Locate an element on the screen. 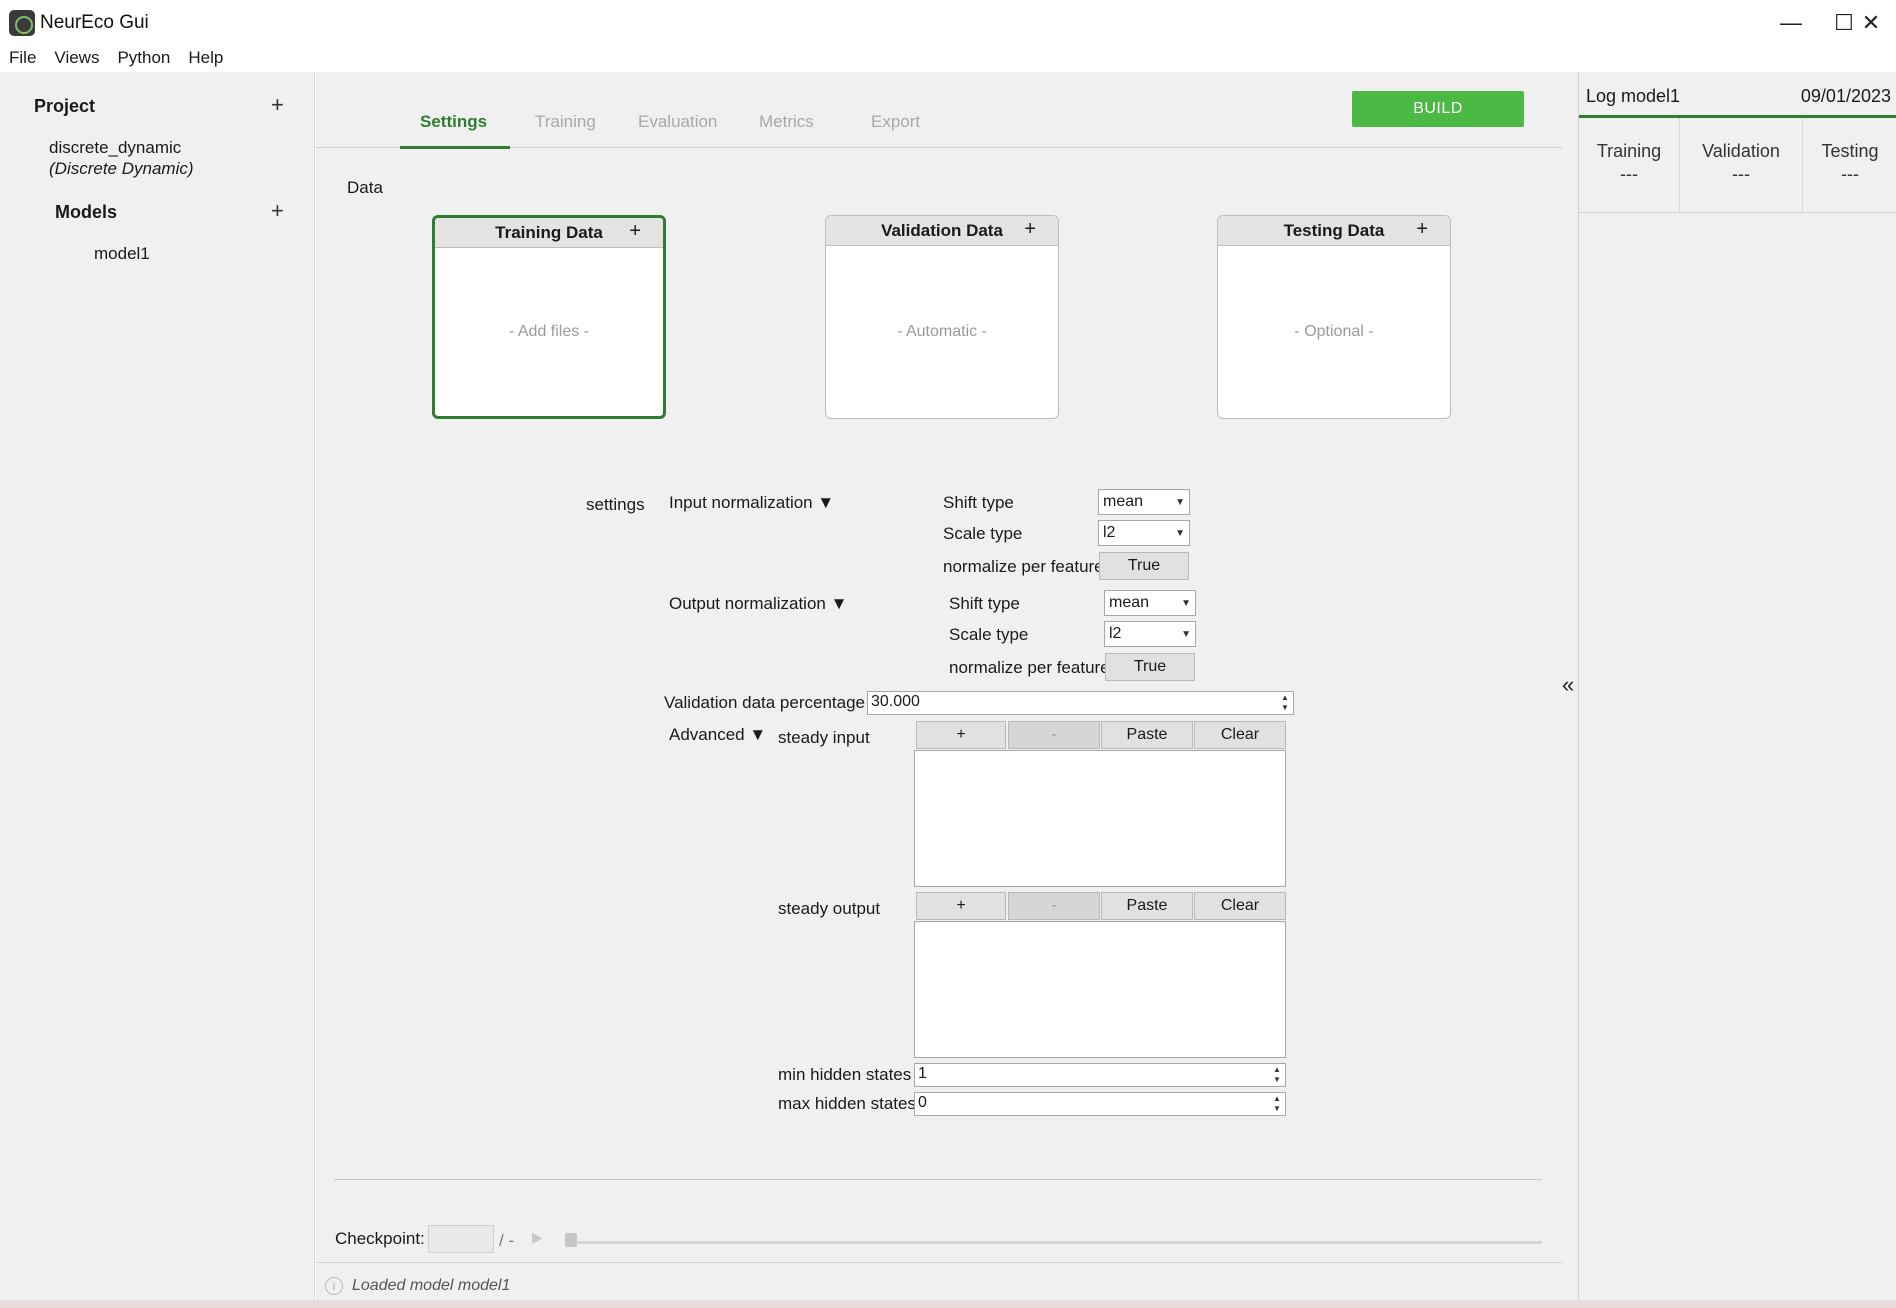  checkpoint-input is located at coordinates (461, 1239).